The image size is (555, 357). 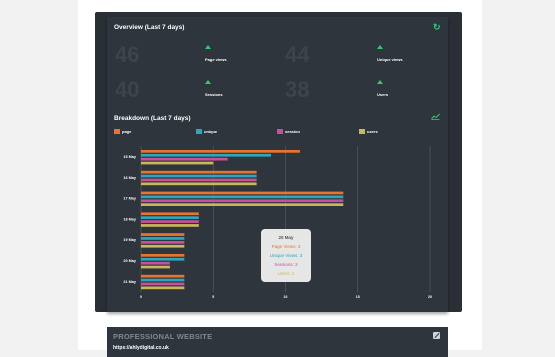 What do you see at coordinates (130, 261) in the screenshot?
I see `y-category-label: 20 May` at bounding box center [130, 261].